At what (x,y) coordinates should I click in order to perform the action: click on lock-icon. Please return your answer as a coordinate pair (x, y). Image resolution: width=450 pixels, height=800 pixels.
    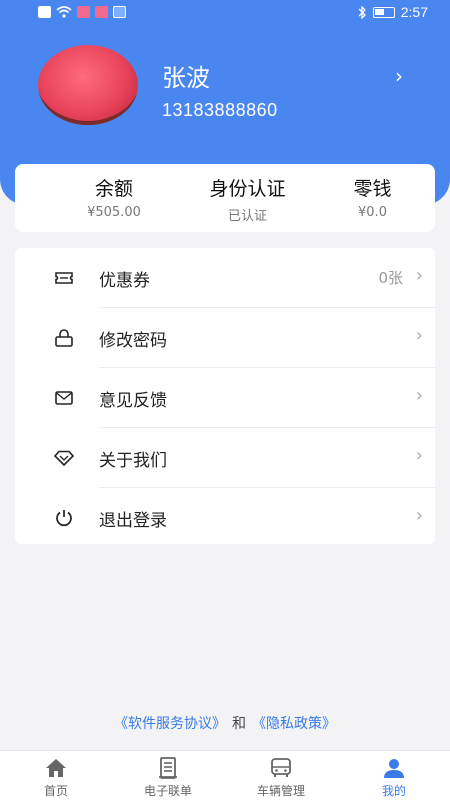
    Looking at the image, I should click on (64, 338).